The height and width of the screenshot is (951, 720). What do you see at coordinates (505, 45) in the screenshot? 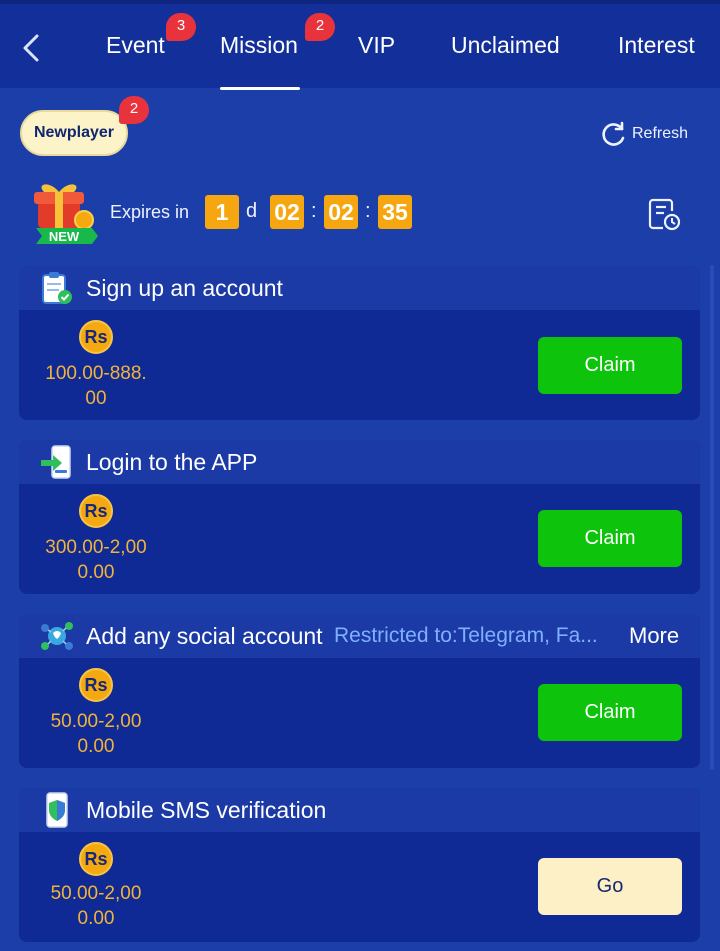
I see `tab-unclaimed: Unclaimed` at bounding box center [505, 45].